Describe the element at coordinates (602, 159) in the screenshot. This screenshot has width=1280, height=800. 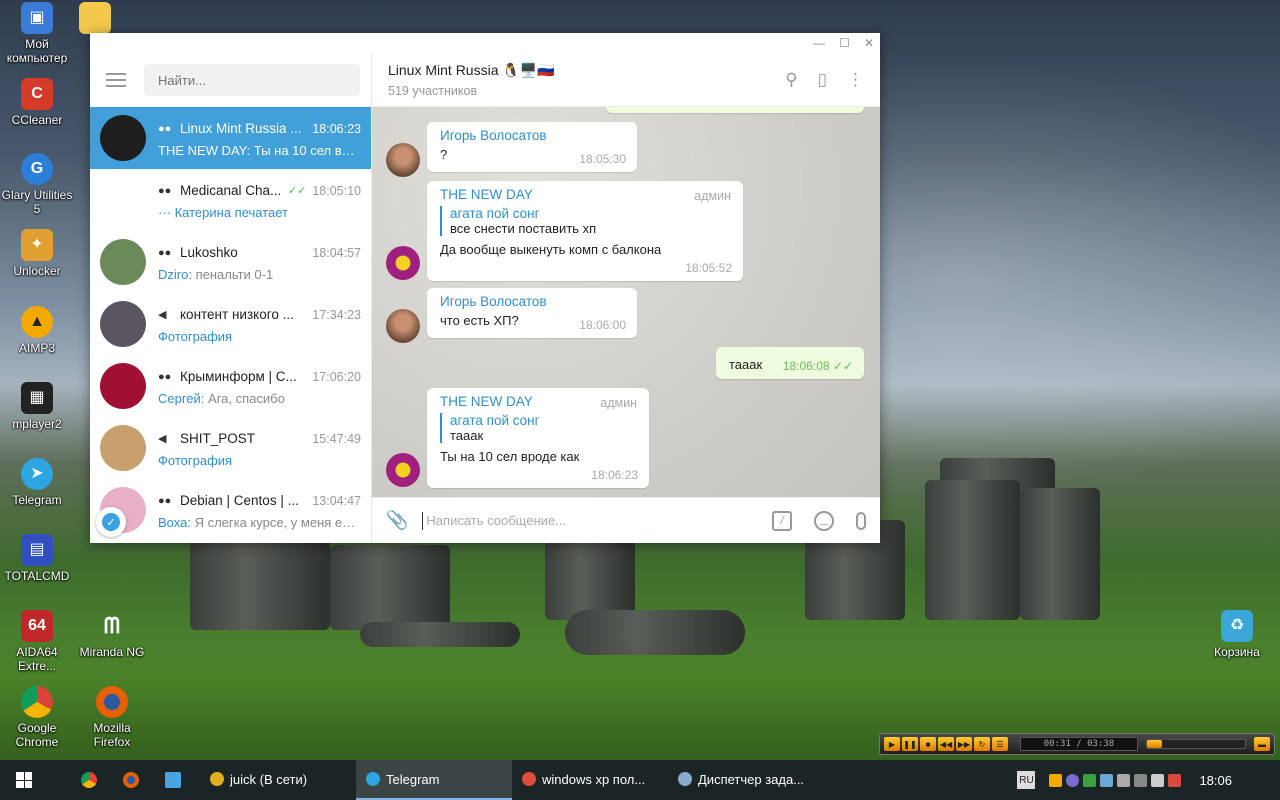
I see `message-time: 18:05:30` at that location.